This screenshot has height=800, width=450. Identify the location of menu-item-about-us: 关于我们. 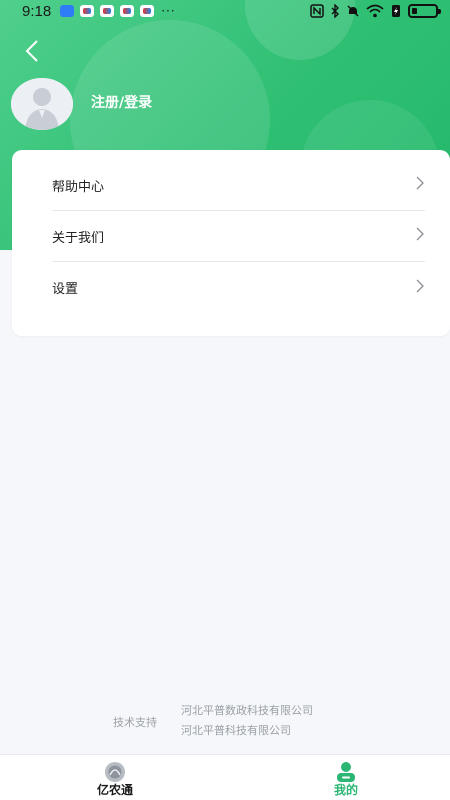
(238, 236).